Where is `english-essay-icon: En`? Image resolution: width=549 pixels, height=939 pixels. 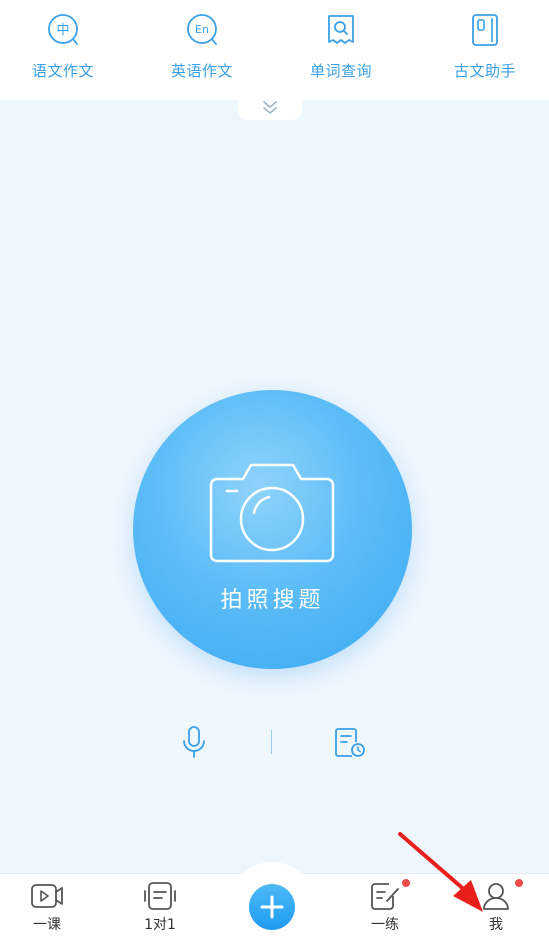 english-essay-icon: En is located at coordinates (202, 29).